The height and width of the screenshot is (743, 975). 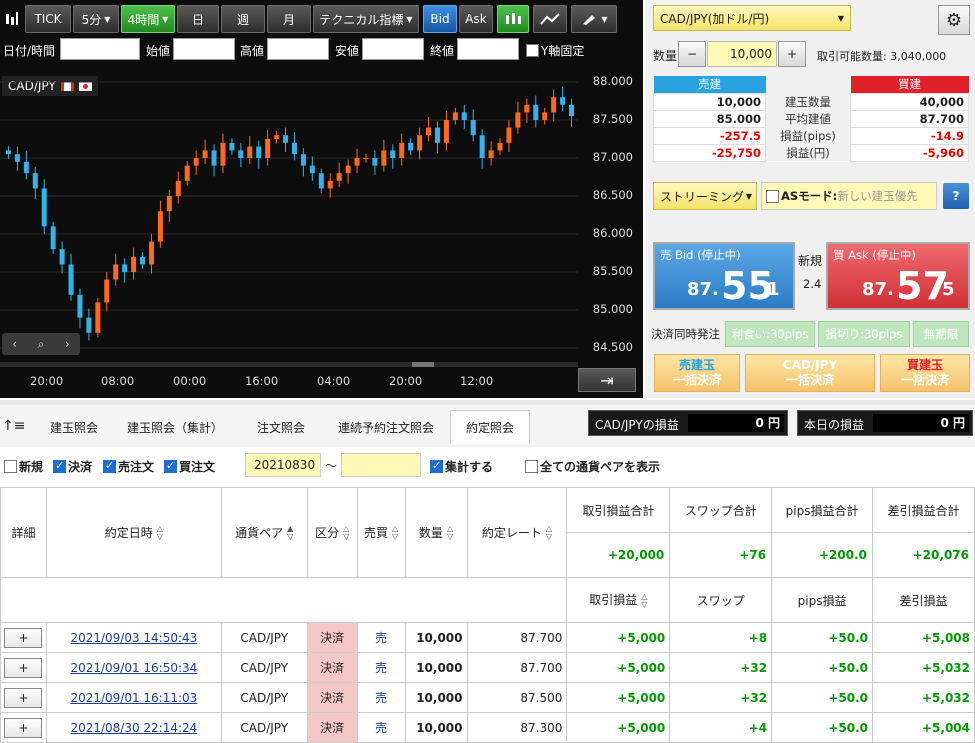 What do you see at coordinates (281, 427) in the screenshot?
I see `tab-3: 注文照会` at bounding box center [281, 427].